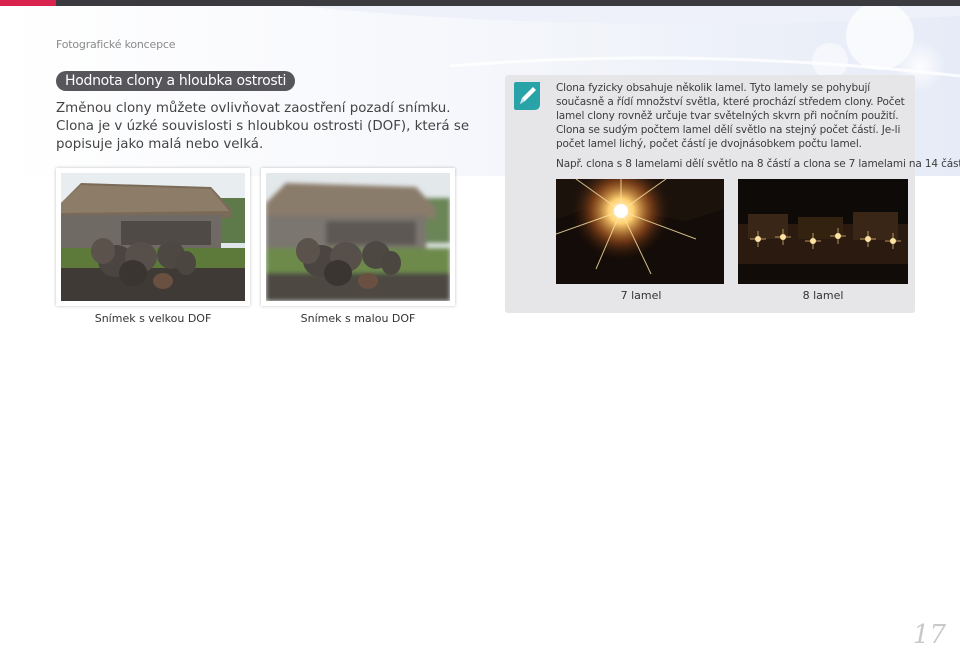 The height and width of the screenshot is (650, 960). Describe the element at coordinates (176, 81) in the screenshot. I see `section-heading: Hodnota clony a hloubka ostrosti` at that location.